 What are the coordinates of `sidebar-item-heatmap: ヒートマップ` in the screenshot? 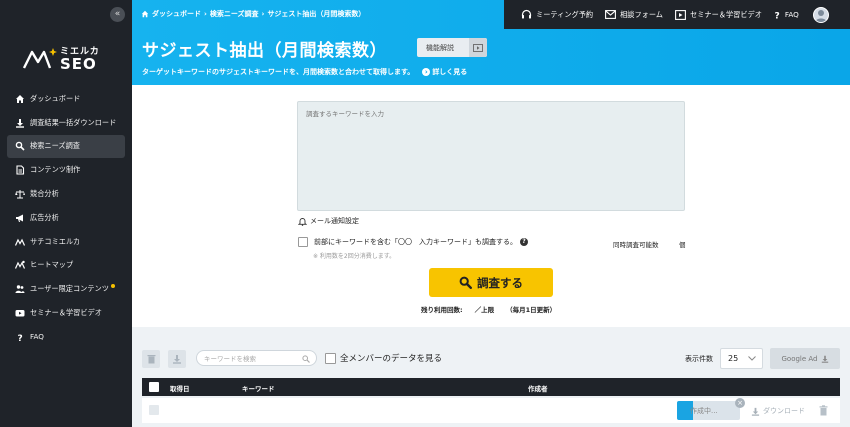 It's located at (66, 266).